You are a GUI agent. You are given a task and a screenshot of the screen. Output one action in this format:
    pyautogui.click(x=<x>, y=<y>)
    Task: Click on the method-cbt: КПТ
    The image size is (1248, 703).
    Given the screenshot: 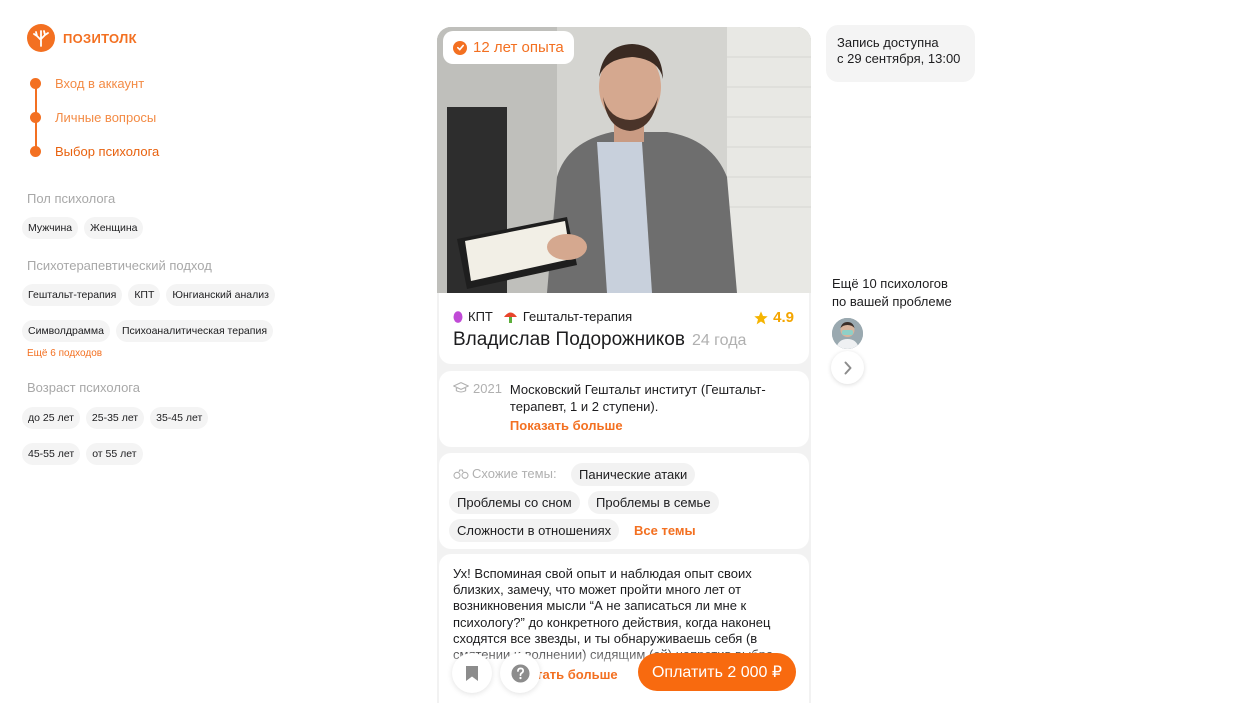 What is the action you would take?
    pyautogui.click(x=473, y=316)
    